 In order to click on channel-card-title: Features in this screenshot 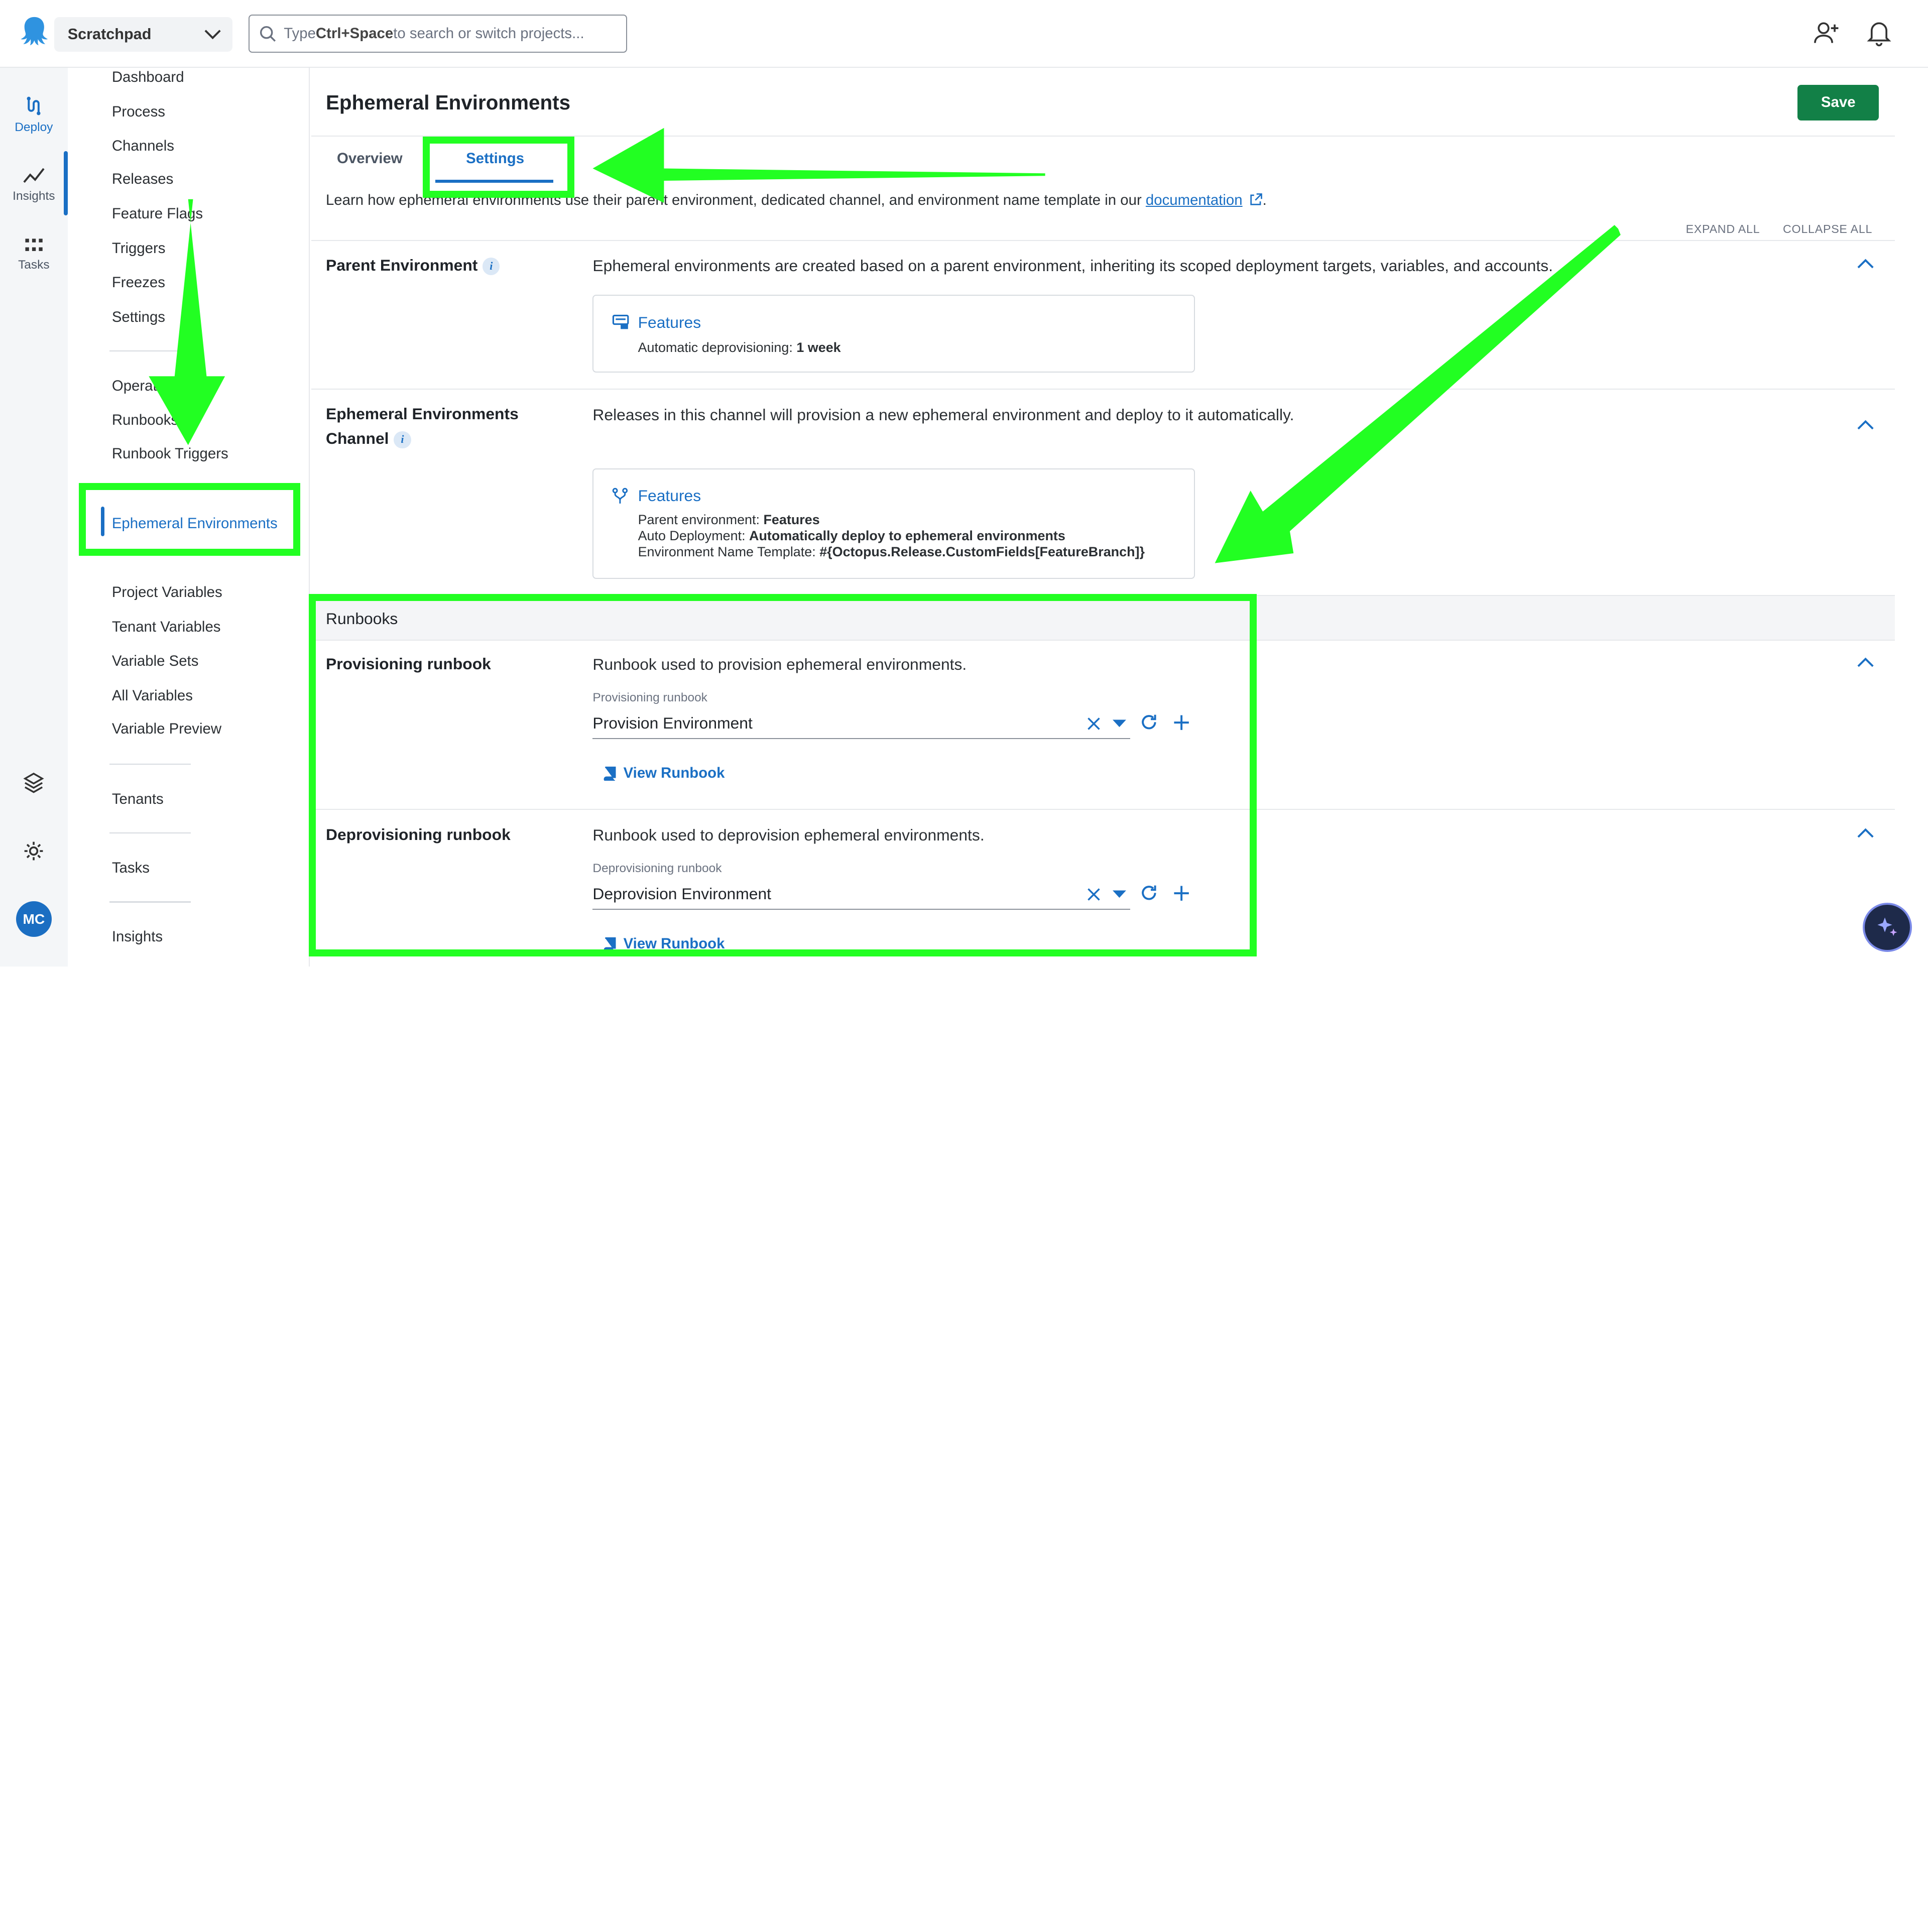, I will do `click(669, 496)`.